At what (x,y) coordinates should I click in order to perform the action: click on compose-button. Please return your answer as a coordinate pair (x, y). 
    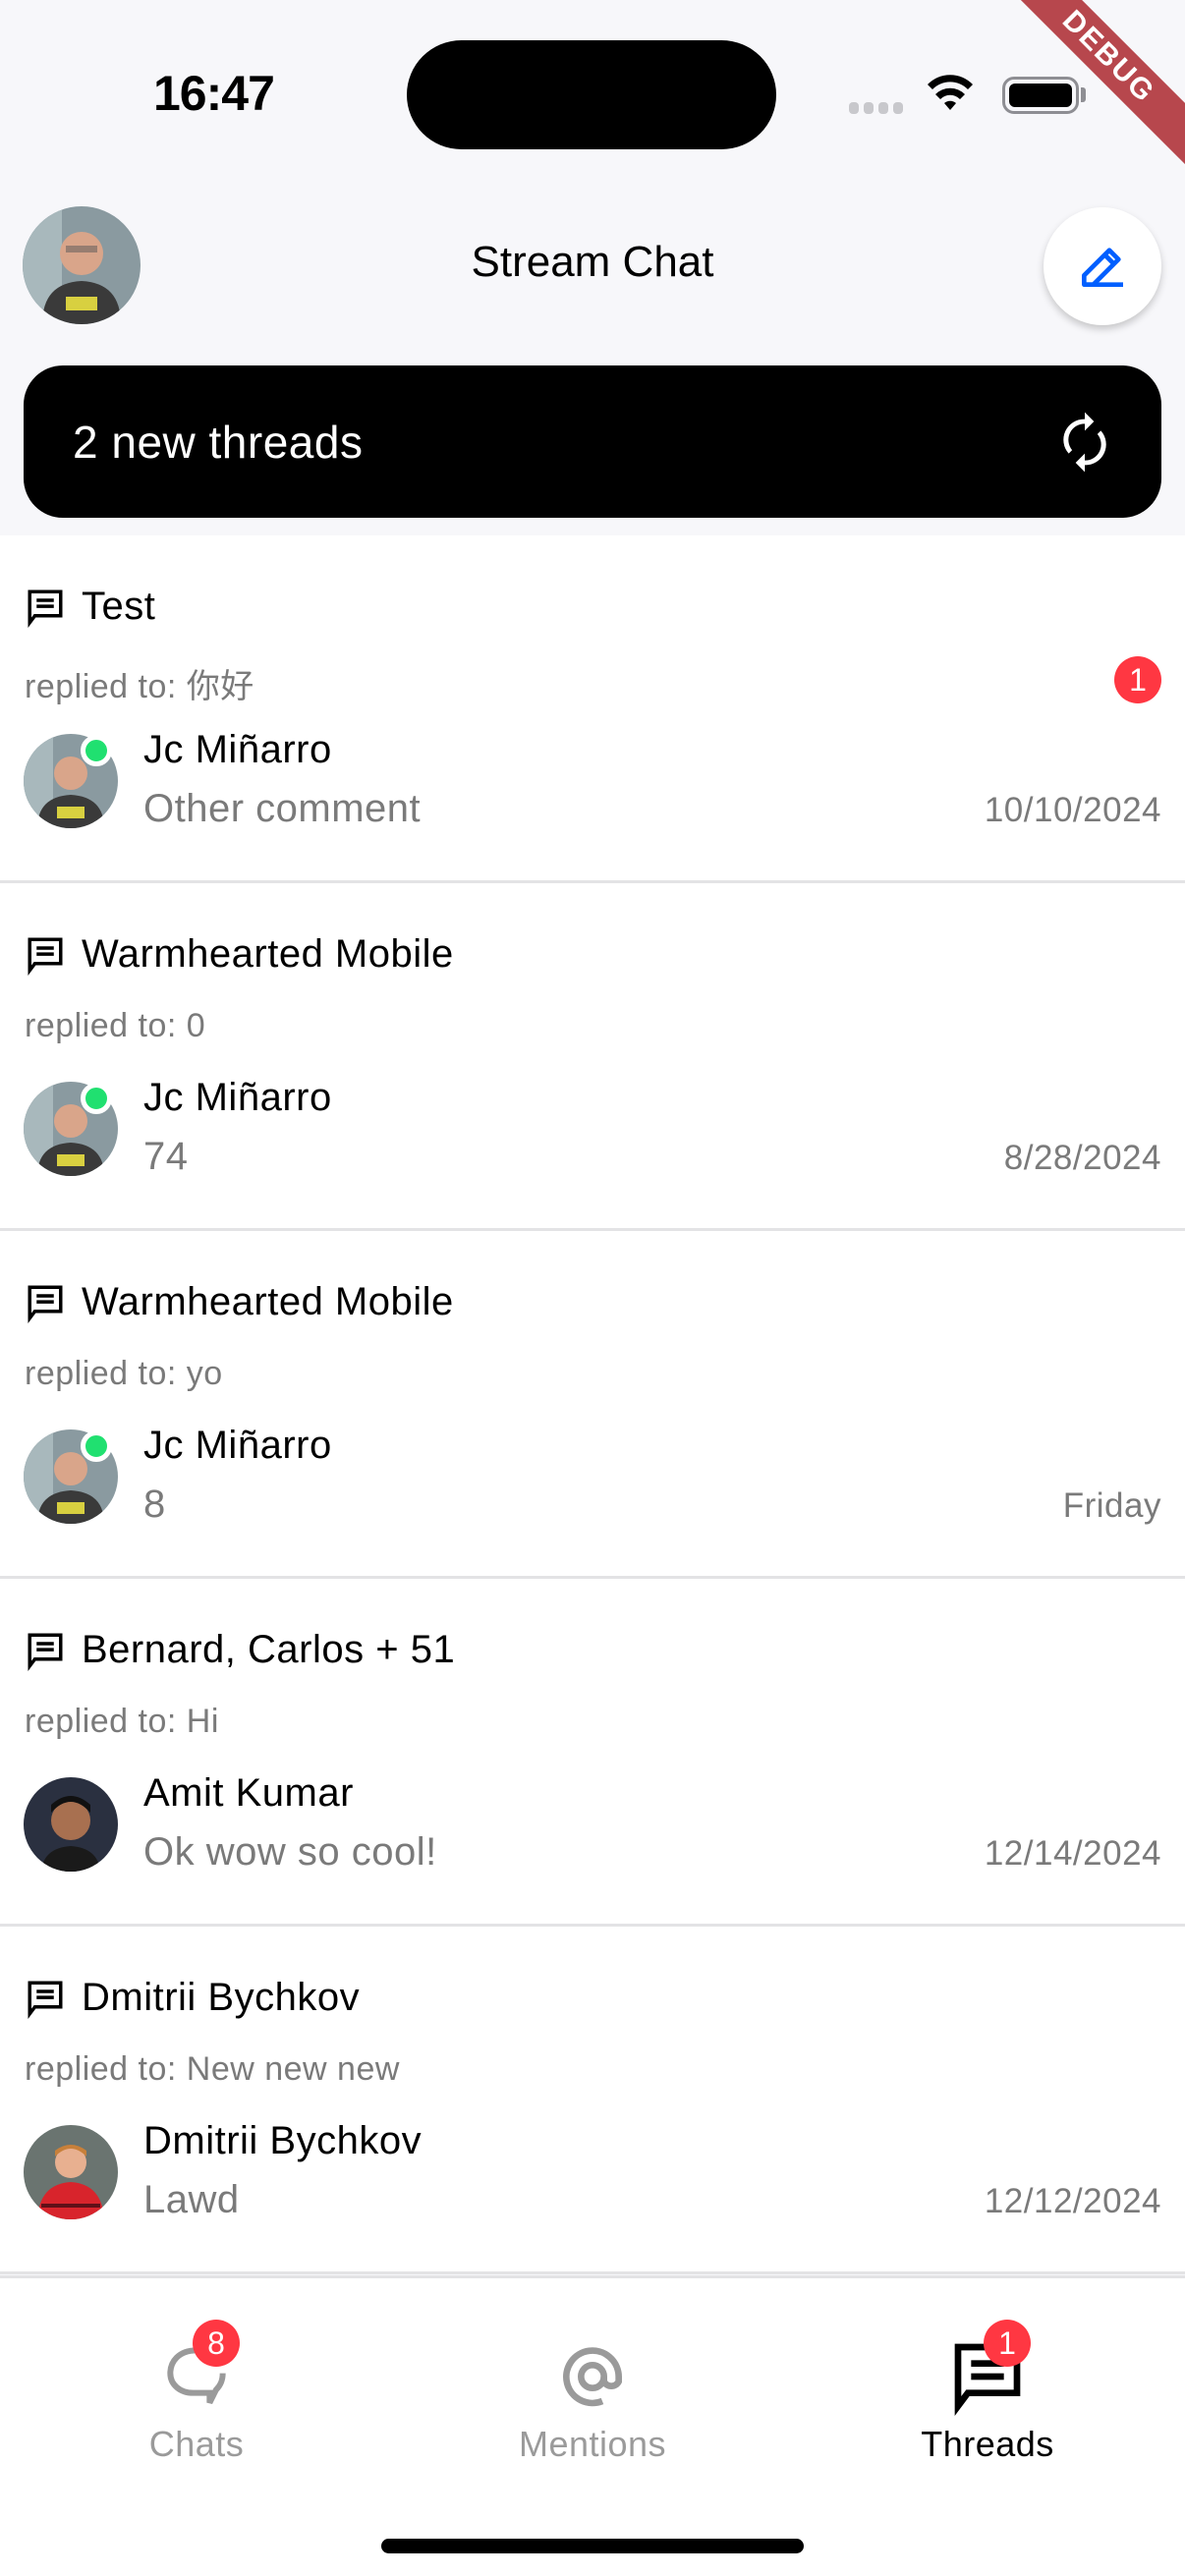
    Looking at the image, I should click on (1103, 266).